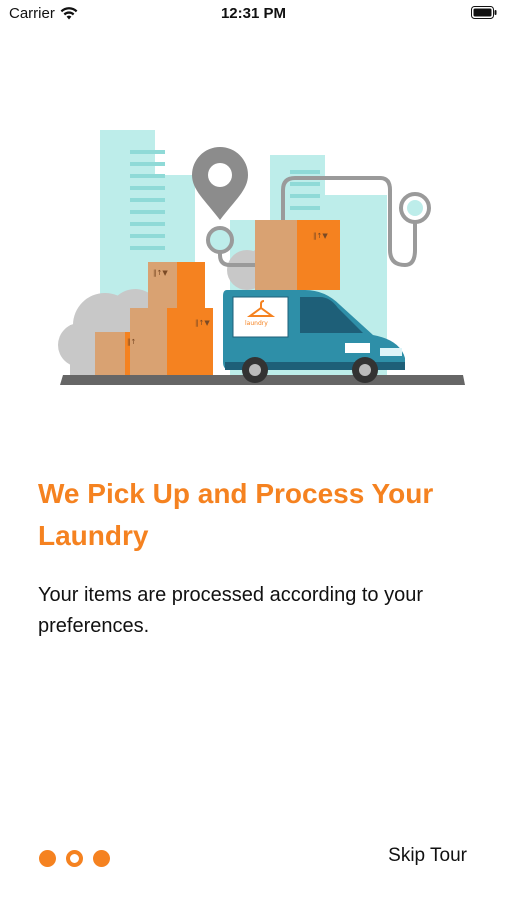  Describe the element at coordinates (220, 183) in the screenshot. I see `location-pin-icon` at that location.